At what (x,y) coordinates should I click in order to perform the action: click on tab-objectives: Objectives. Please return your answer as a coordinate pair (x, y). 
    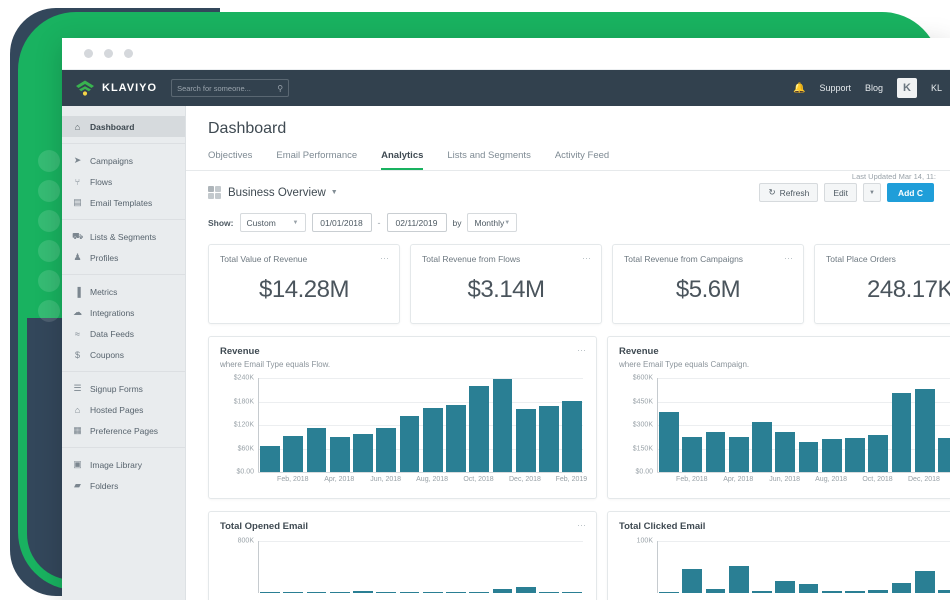
    Looking at the image, I should click on (230, 160).